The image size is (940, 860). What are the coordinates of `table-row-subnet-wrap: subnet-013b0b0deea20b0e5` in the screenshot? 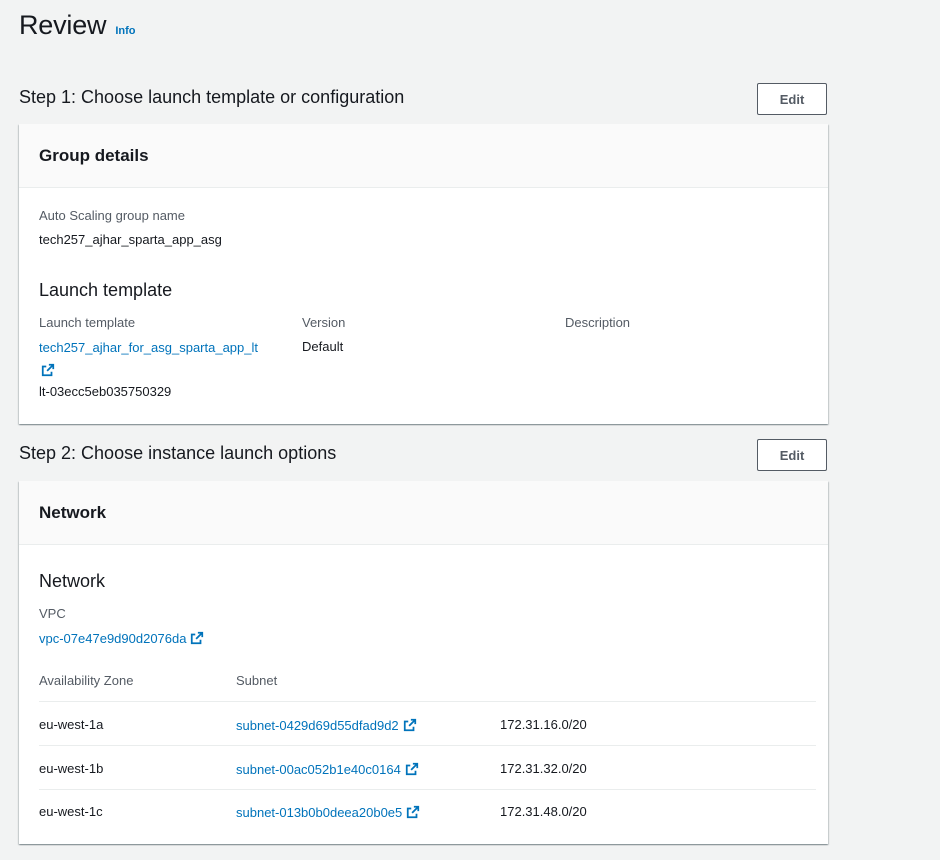 It's located at (328, 813).